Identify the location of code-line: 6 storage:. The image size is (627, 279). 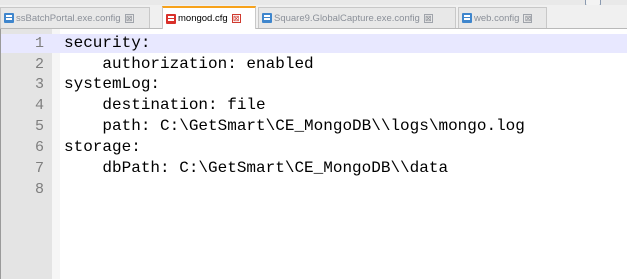
(313, 147).